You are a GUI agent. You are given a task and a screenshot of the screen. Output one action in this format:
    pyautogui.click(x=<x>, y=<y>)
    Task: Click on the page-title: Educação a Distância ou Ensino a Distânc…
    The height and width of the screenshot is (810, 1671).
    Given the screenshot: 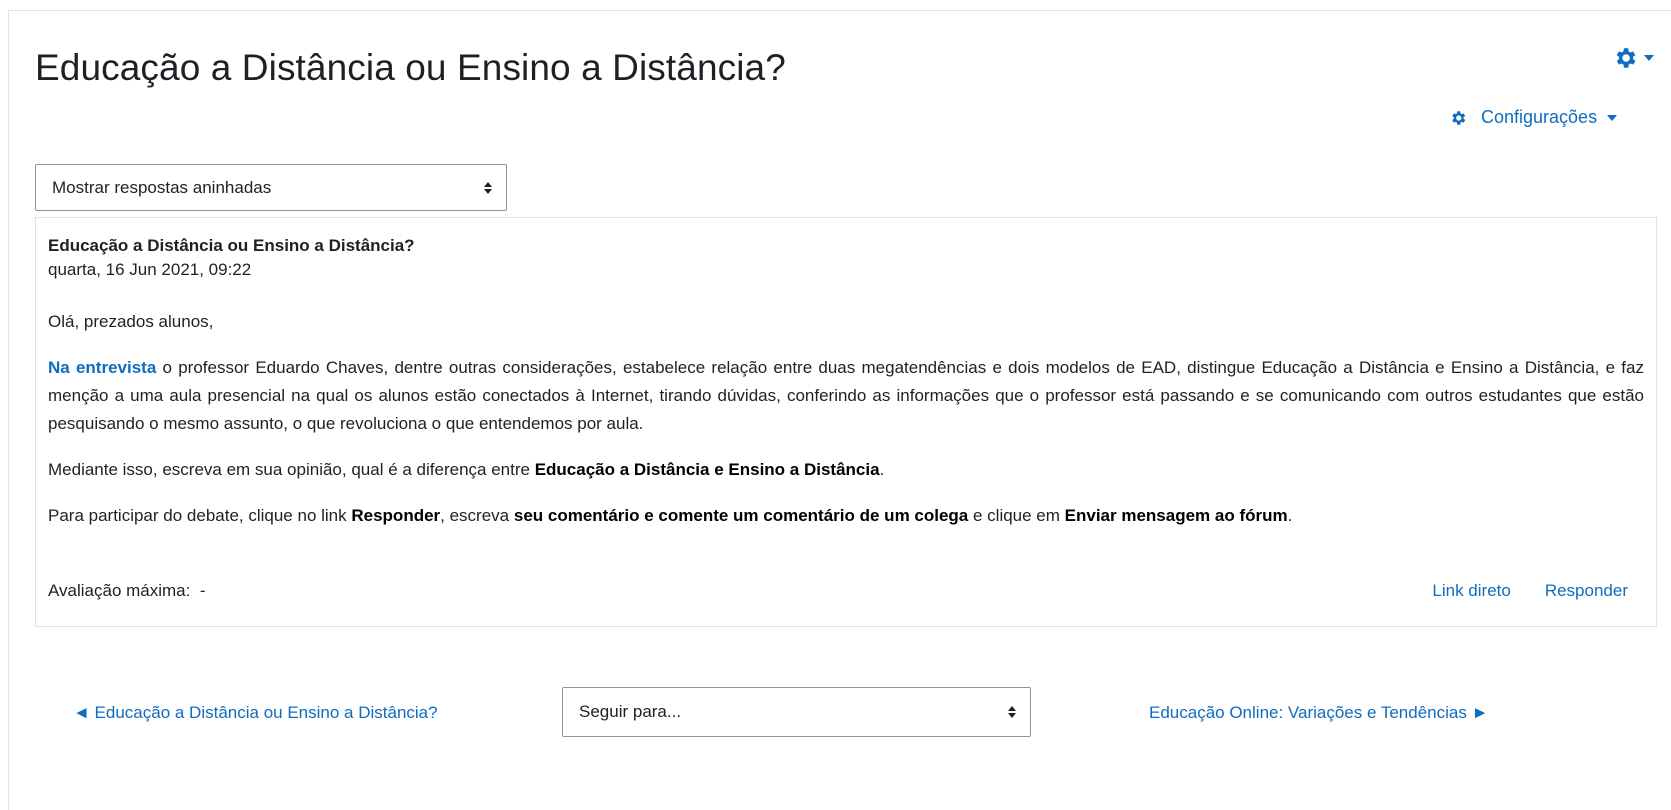 What is the action you would take?
    pyautogui.click(x=410, y=67)
    